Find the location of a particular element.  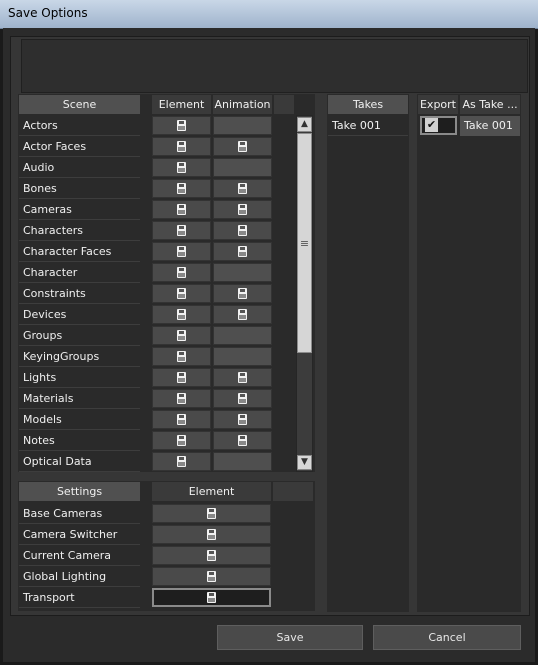

scroll-up-icon: ▲ is located at coordinates (304, 124).